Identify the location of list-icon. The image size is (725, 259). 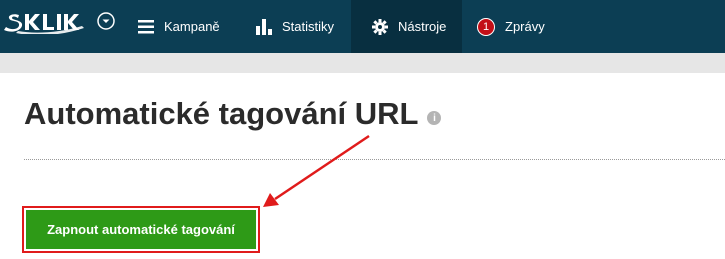
(146, 26).